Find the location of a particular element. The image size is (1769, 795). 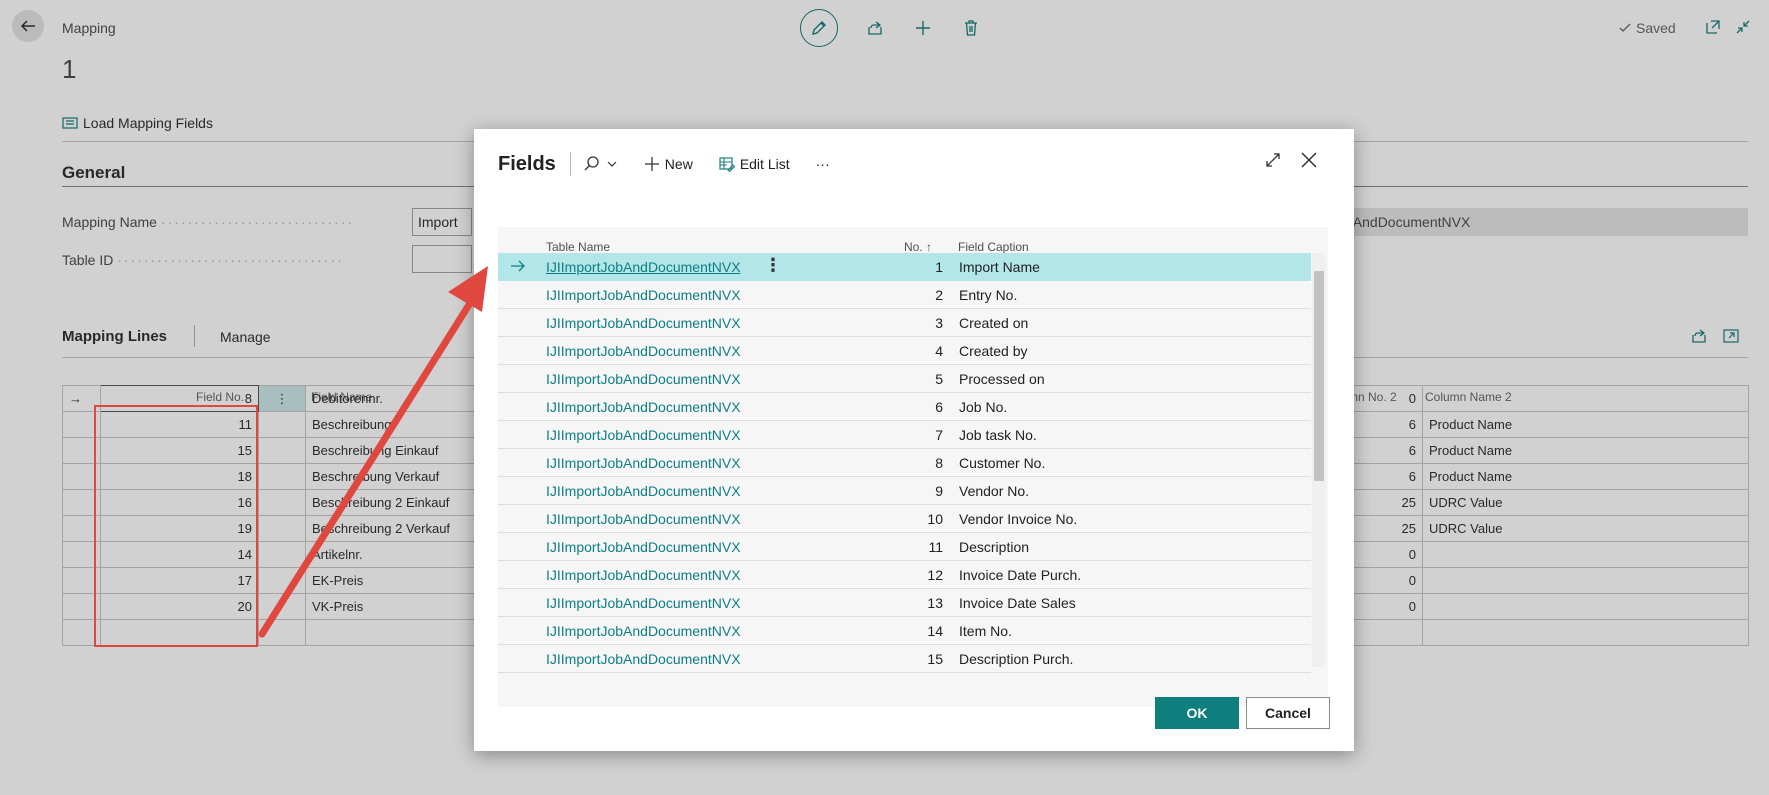

list-item: IJIImportJobAndDocumentNVX 11 Description is located at coordinates (904, 547).